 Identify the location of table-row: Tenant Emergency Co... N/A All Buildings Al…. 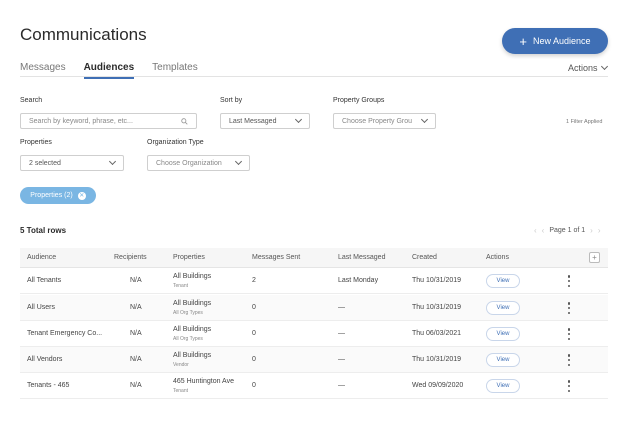
(314, 334).